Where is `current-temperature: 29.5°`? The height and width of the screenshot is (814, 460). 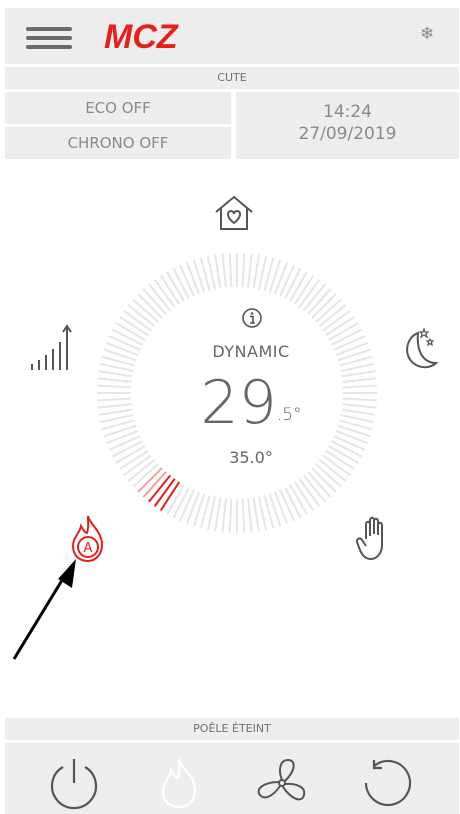
current-temperature: 29.5° is located at coordinates (251, 403).